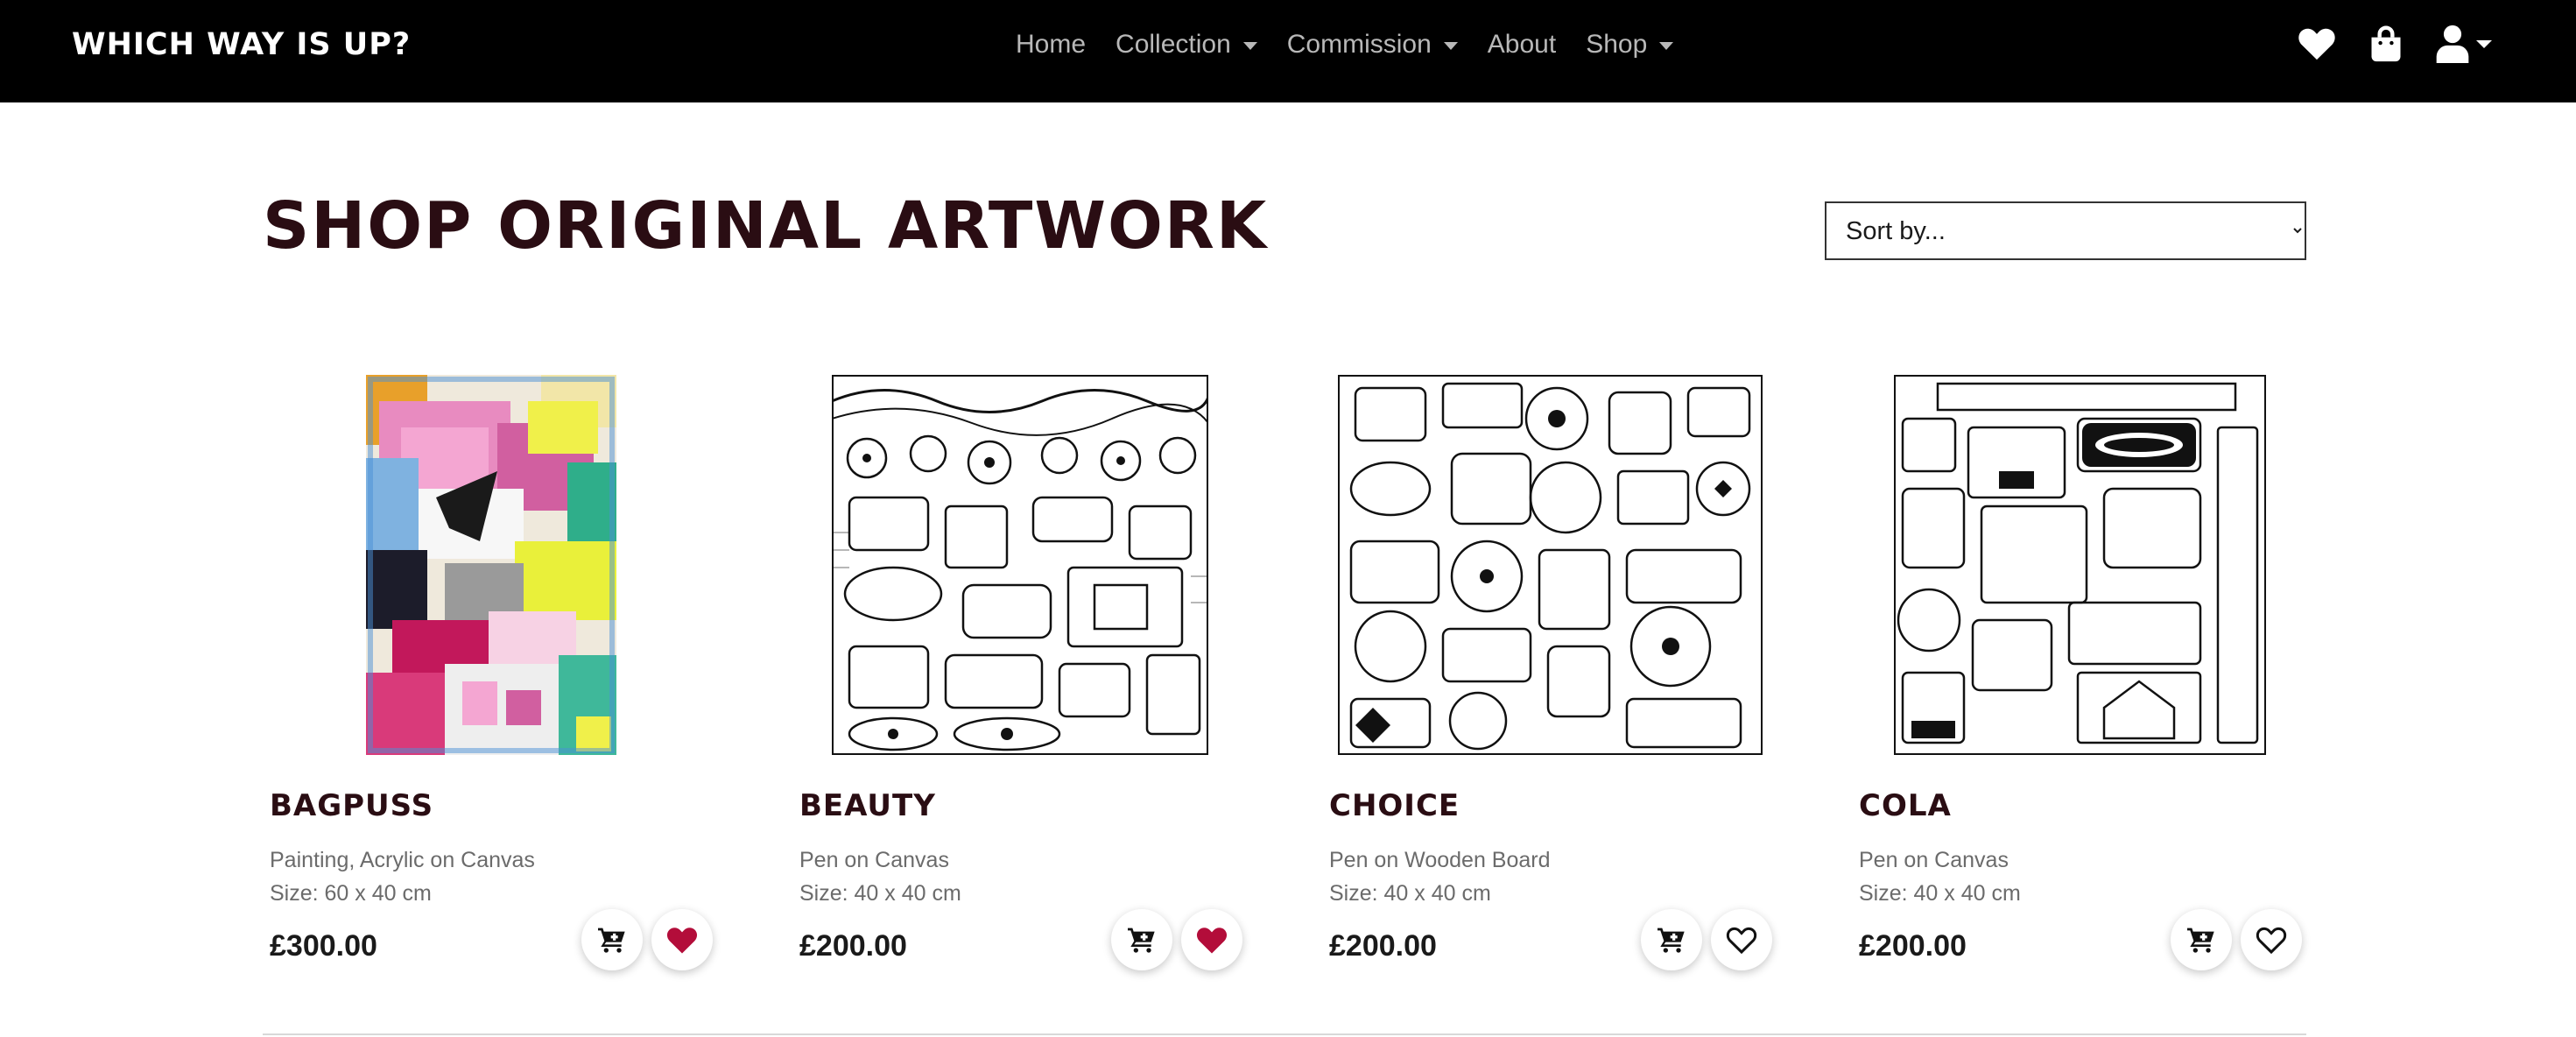 The width and height of the screenshot is (2576, 1037). I want to click on product-image-beauty, so click(1020, 565).